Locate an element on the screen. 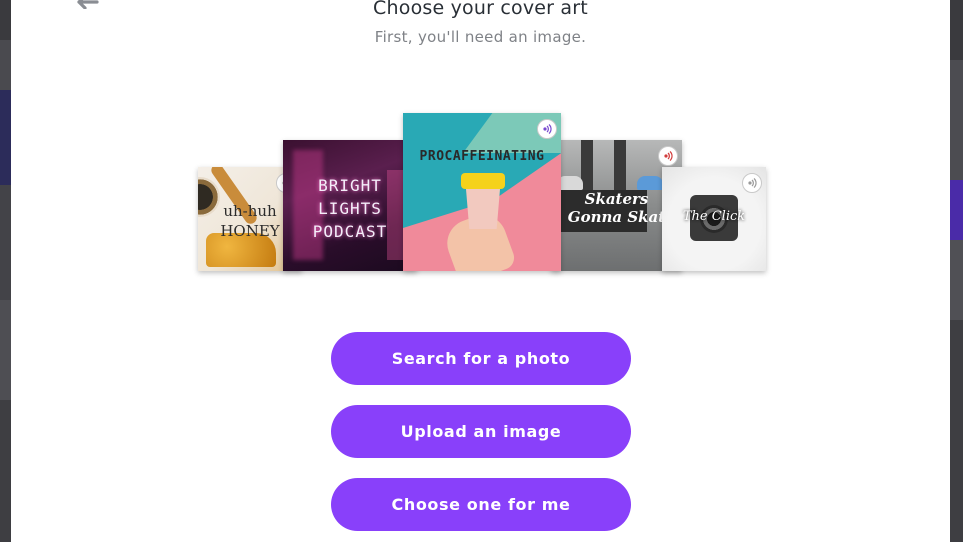  search-photo-button: Search for a photo is located at coordinates (481, 358).